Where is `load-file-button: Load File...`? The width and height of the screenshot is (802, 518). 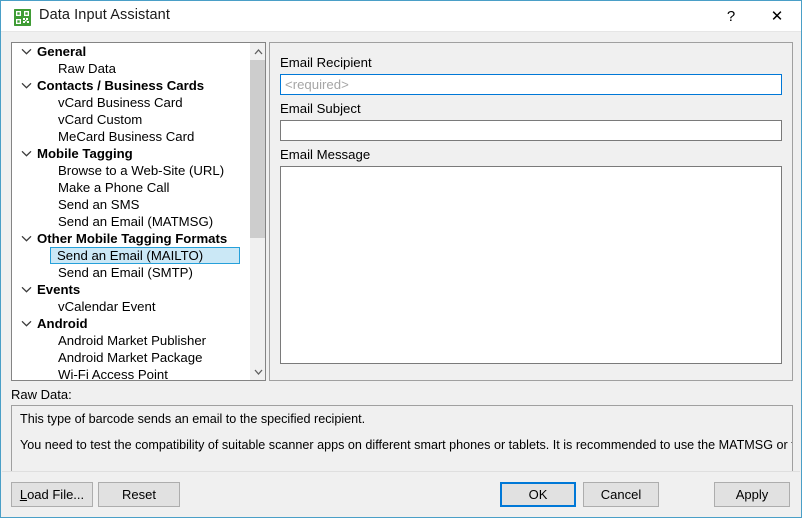
load-file-button: Load File... is located at coordinates (52, 494).